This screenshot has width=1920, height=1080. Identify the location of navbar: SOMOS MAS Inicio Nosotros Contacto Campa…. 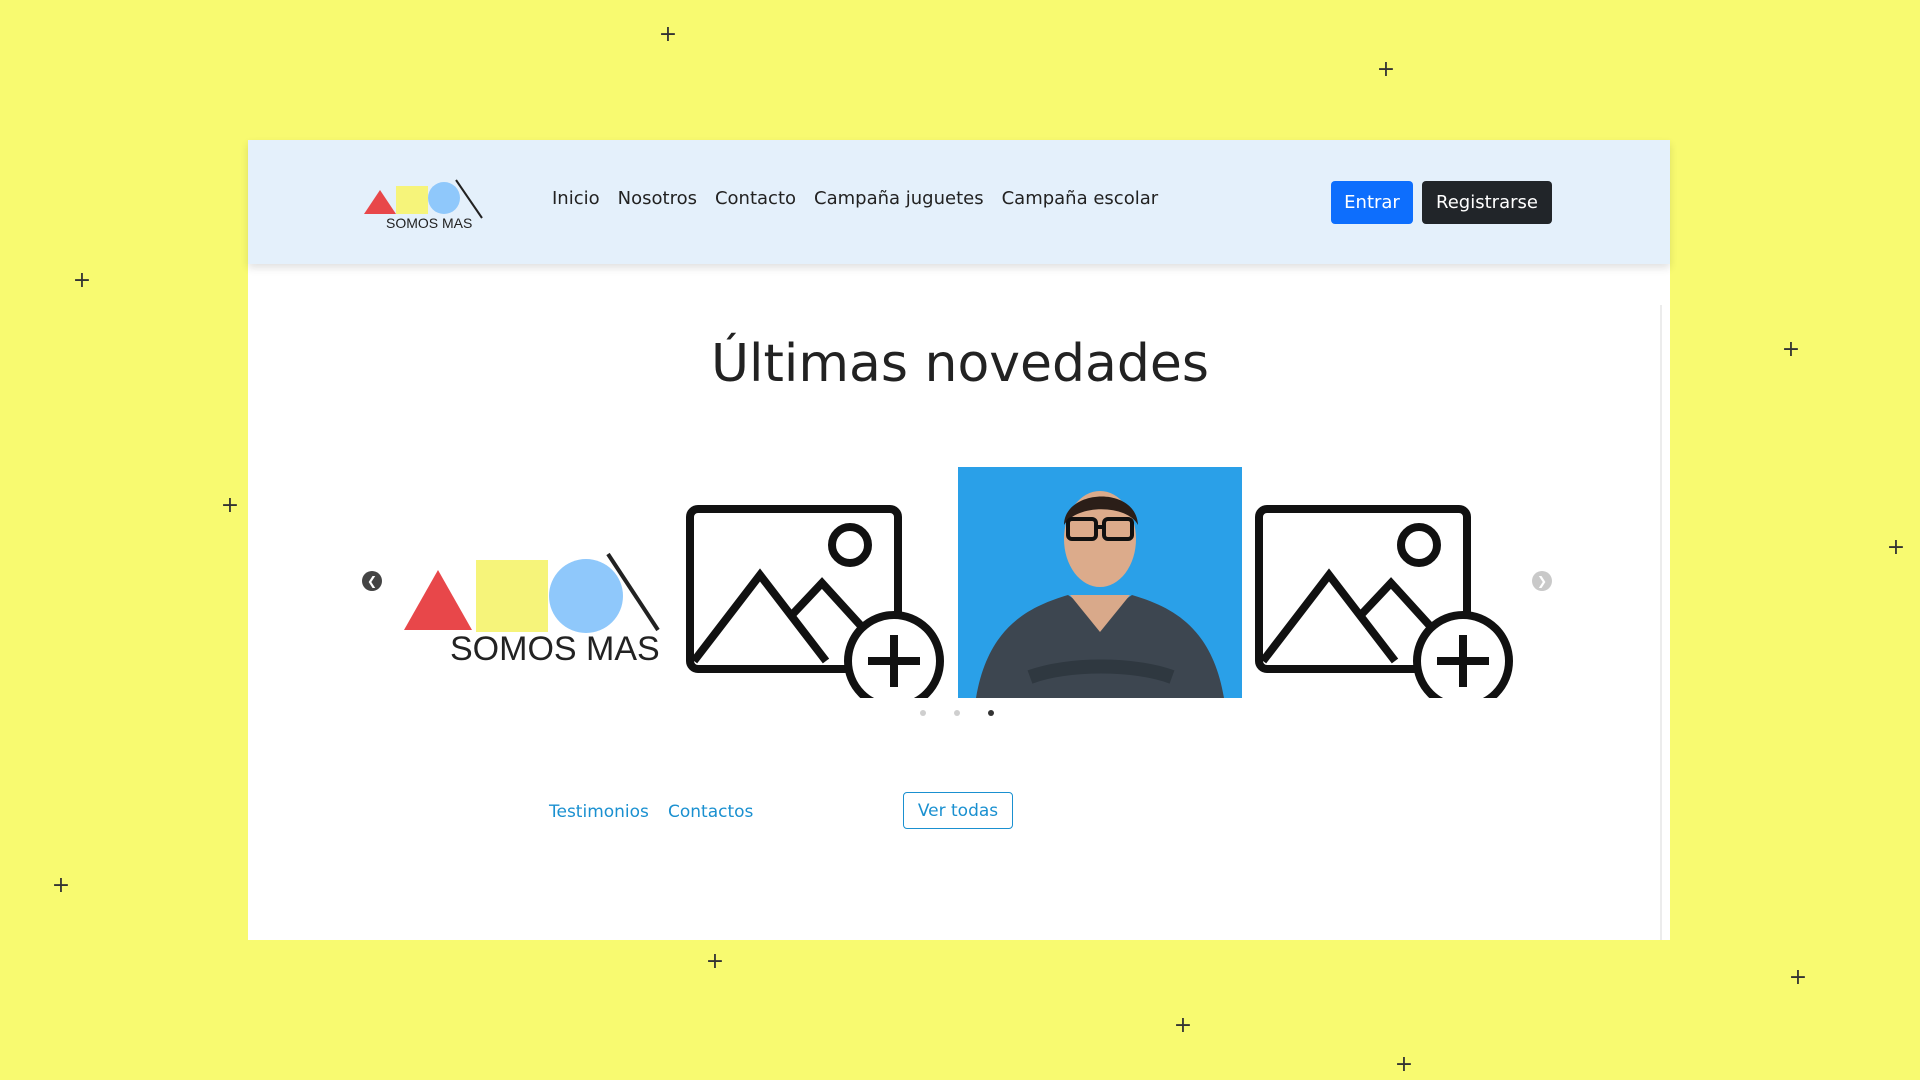
(959, 202).